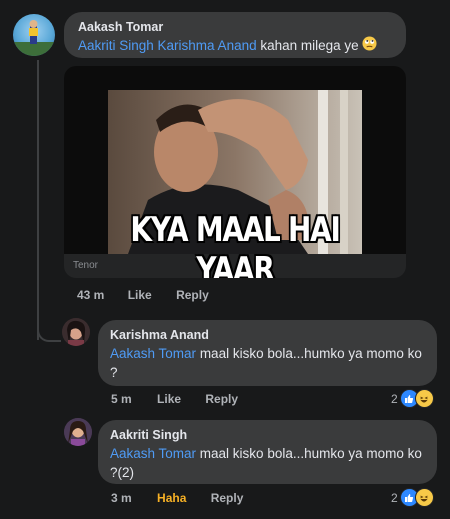 This screenshot has height=519, width=450. Describe the element at coordinates (86, 265) in the screenshot. I see `gif-provider-label: Tenor` at that location.